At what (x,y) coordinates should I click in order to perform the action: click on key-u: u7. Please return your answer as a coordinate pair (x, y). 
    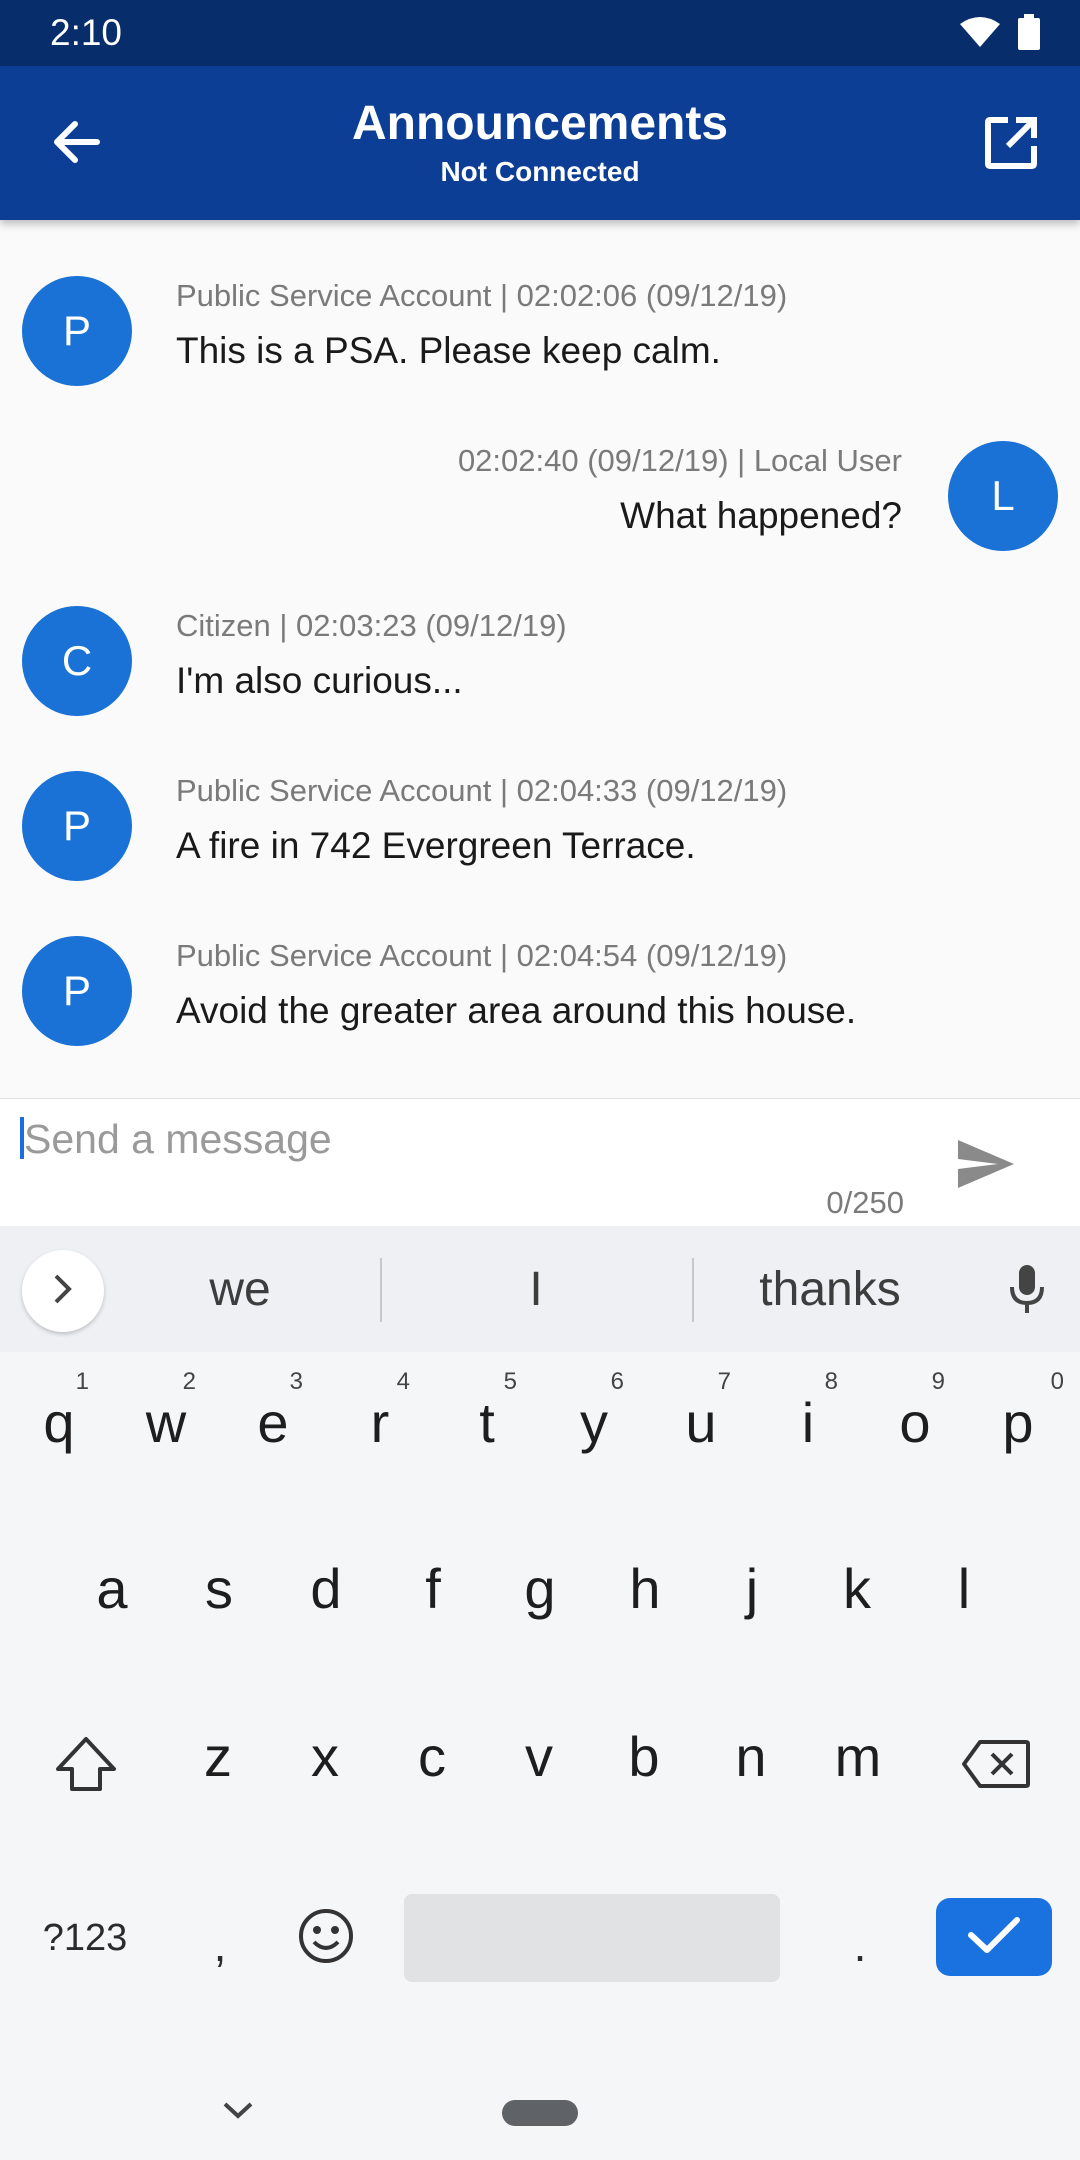
    Looking at the image, I should click on (701, 1422).